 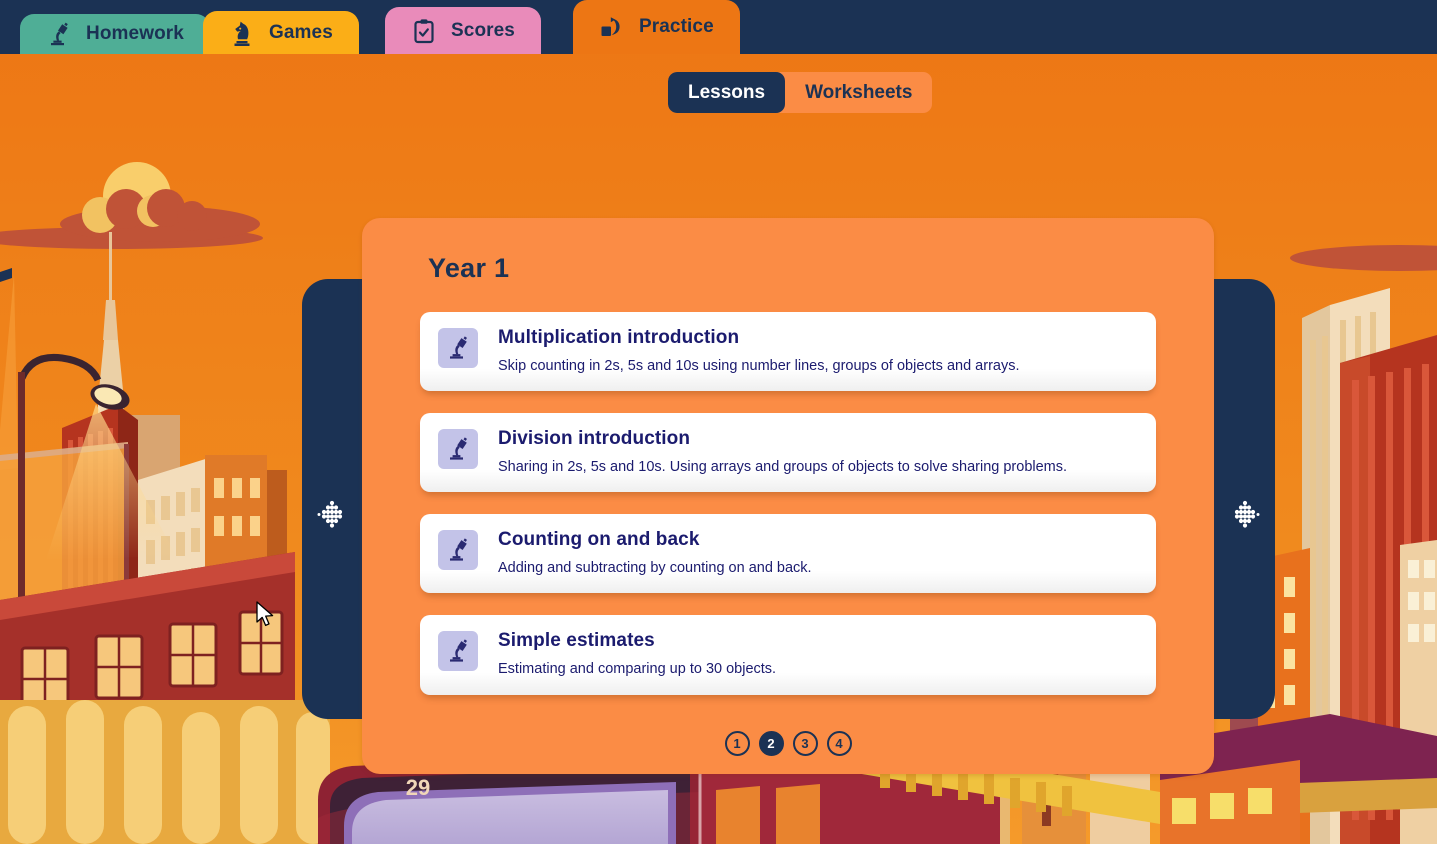 What do you see at coordinates (165, 772) in the screenshot?
I see `colonnade` at bounding box center [165, 772].